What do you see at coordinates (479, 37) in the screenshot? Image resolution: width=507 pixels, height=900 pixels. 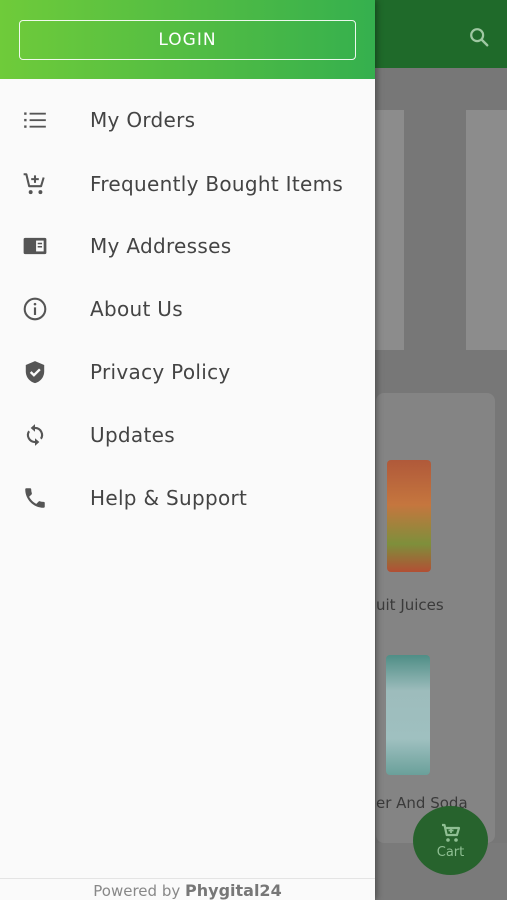 I see `search-icon` at bounding box center [479, 37].